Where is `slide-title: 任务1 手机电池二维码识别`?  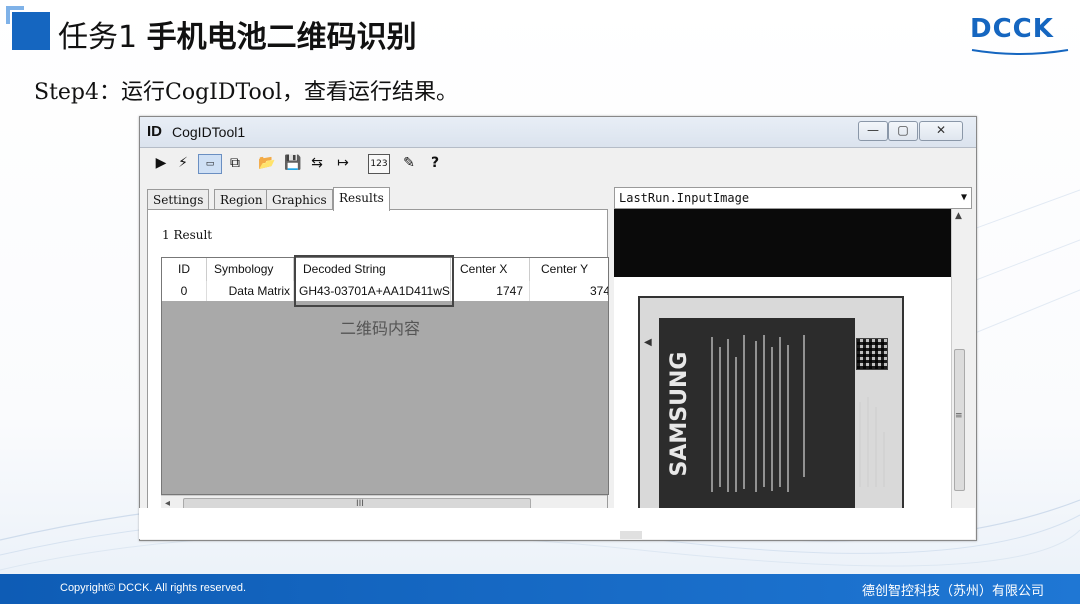
slide-title: 任务1 手机电池二维码识别 is located at coordinates (237, 34).